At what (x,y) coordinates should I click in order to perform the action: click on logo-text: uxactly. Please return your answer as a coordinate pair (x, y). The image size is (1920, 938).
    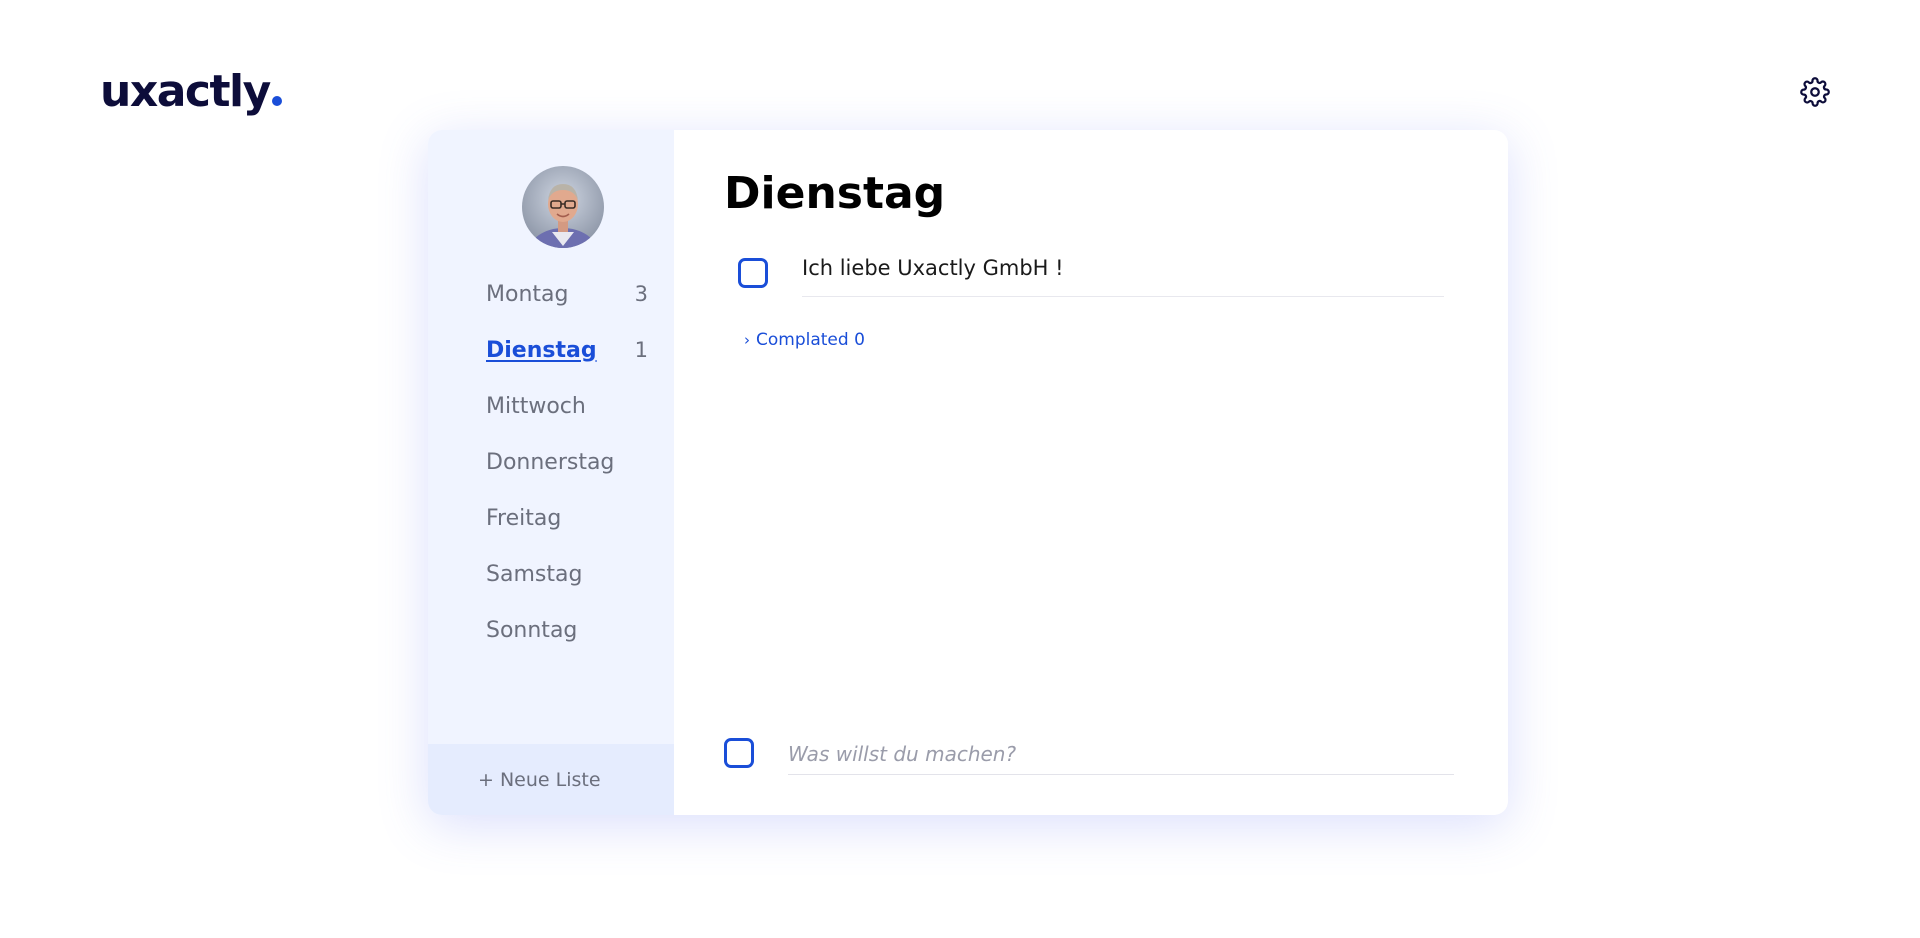
    Looking at the image, I should click on (185, 91).